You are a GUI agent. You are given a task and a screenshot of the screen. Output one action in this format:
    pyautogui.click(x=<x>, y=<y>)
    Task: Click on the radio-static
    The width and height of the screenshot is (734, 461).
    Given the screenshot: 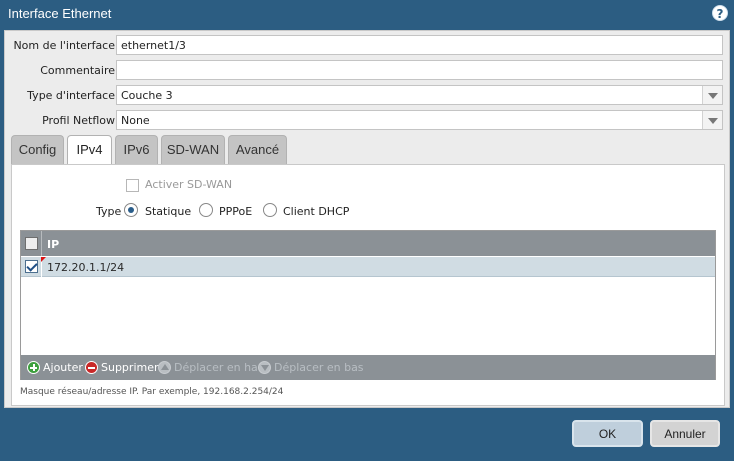 What is the action you would take?
    pyautogui.click(x=131, y=210)
    